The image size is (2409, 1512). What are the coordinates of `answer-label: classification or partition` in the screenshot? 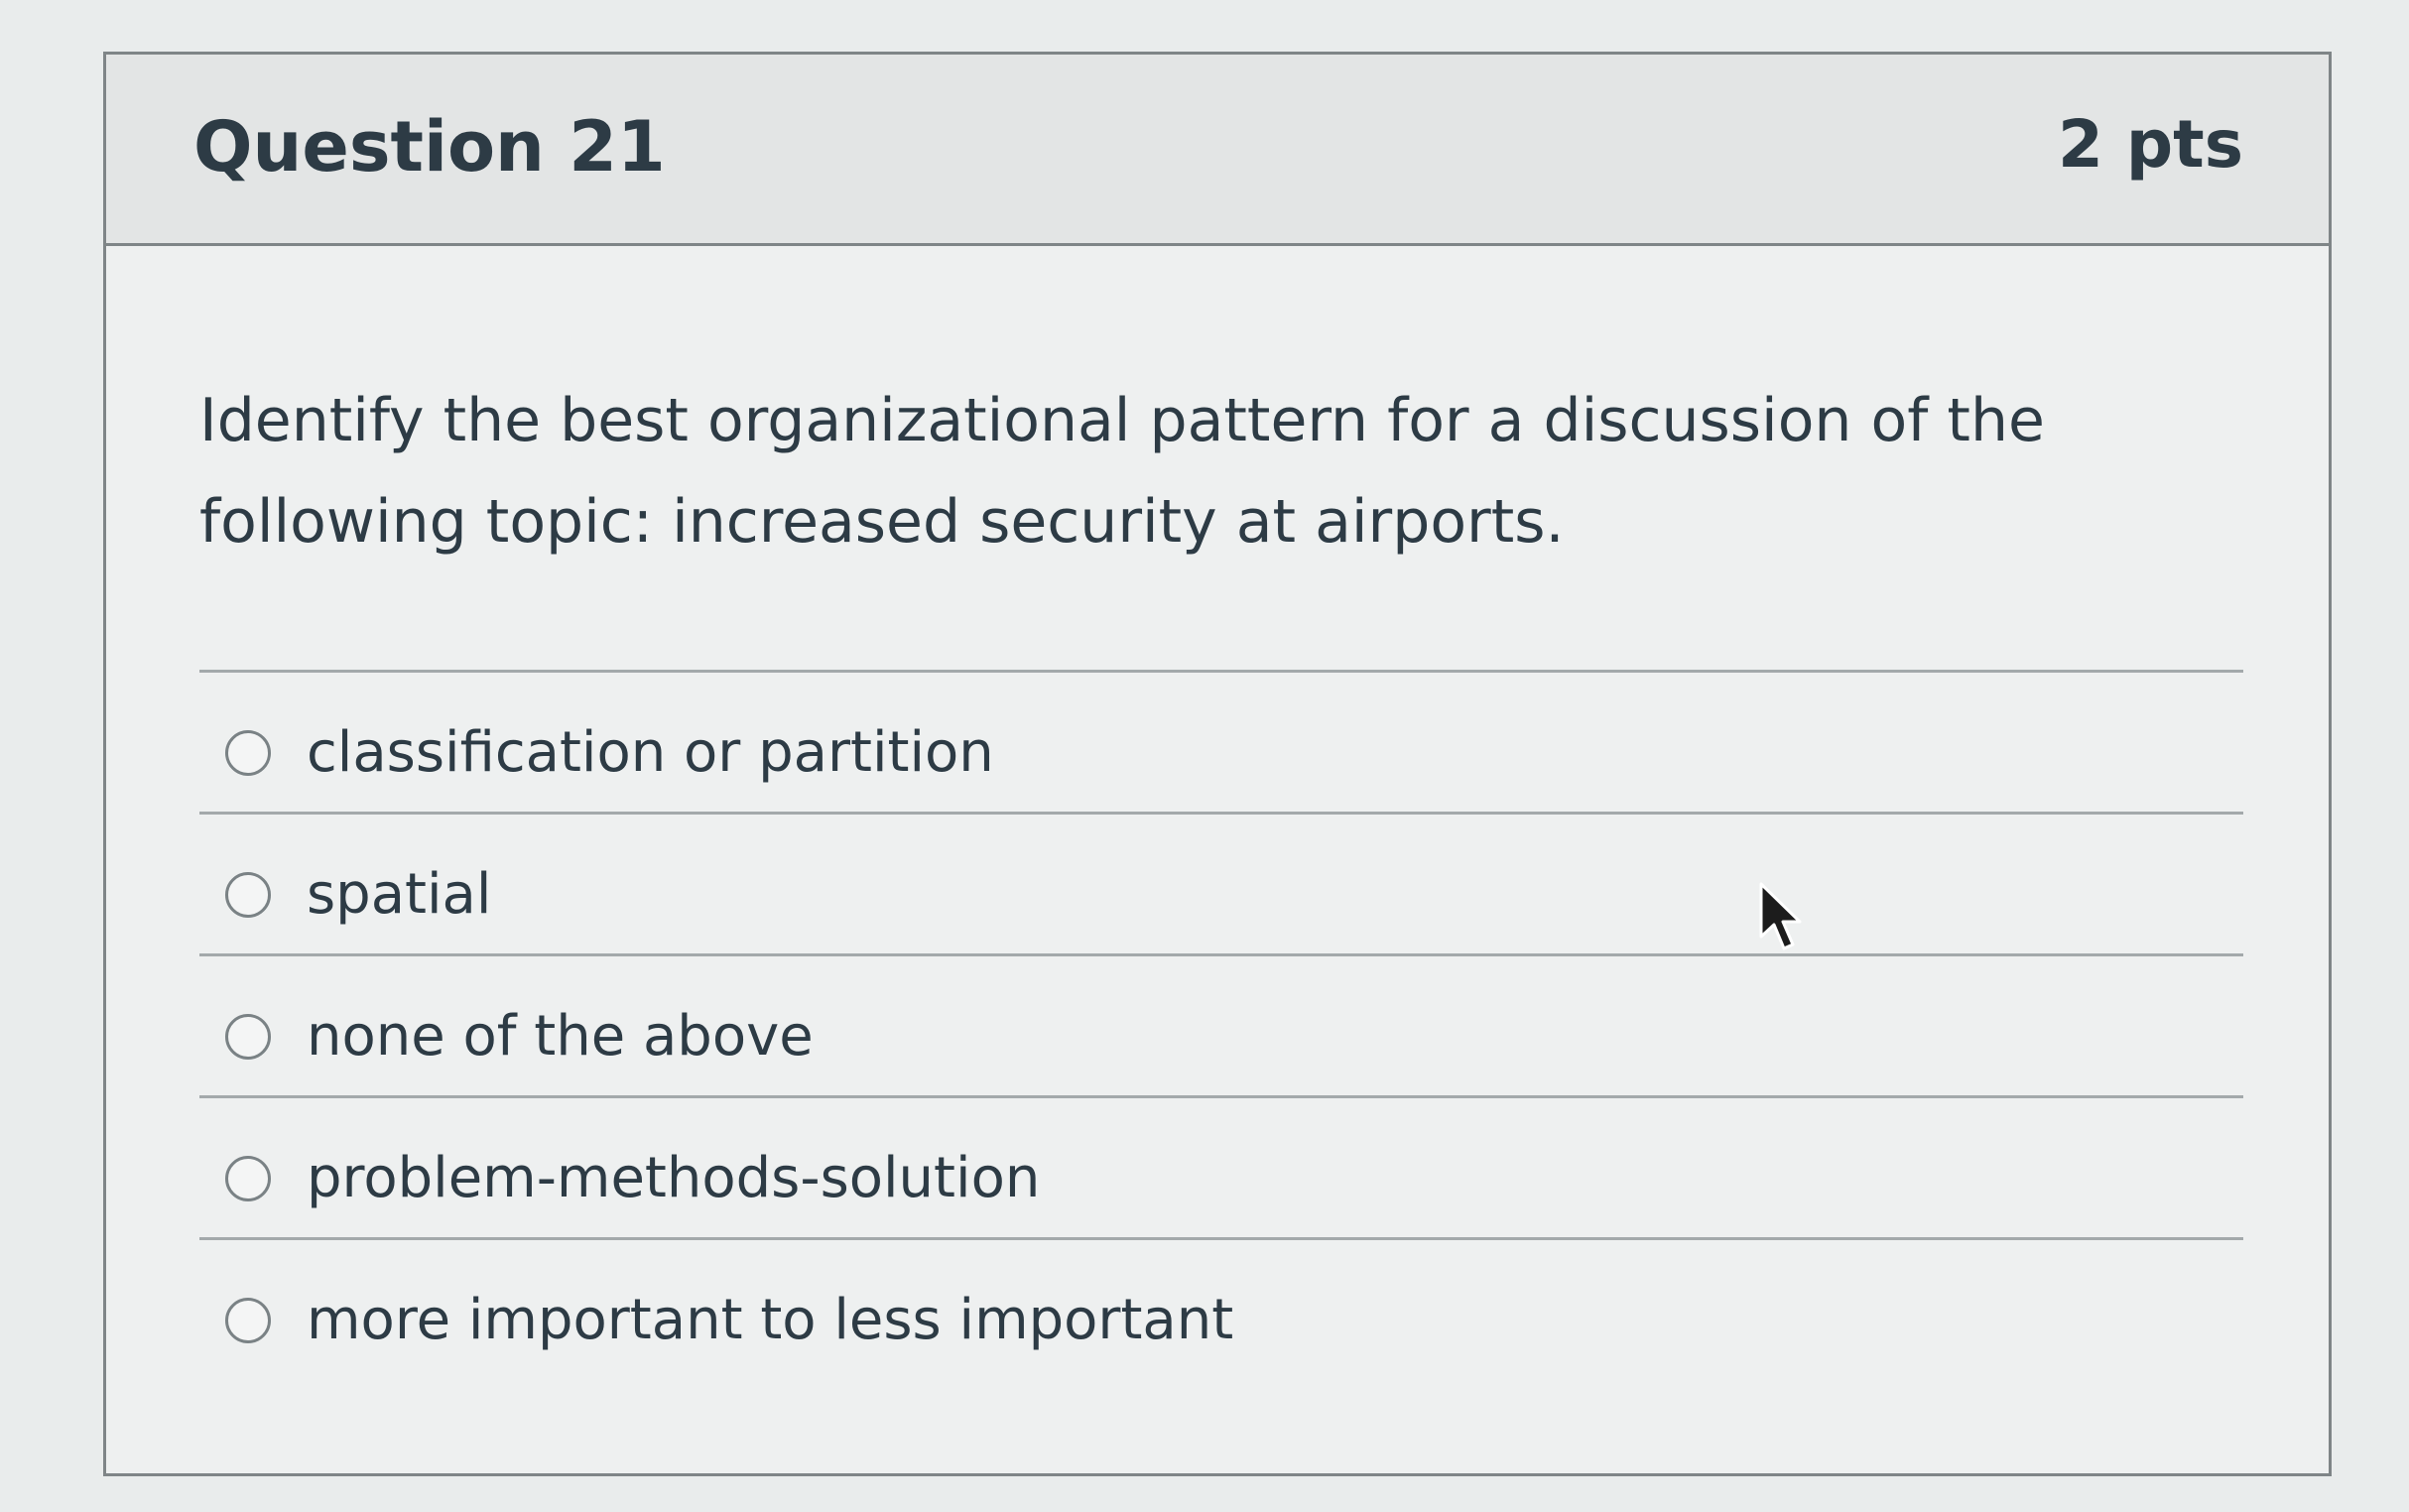 It's located at (650, 752).